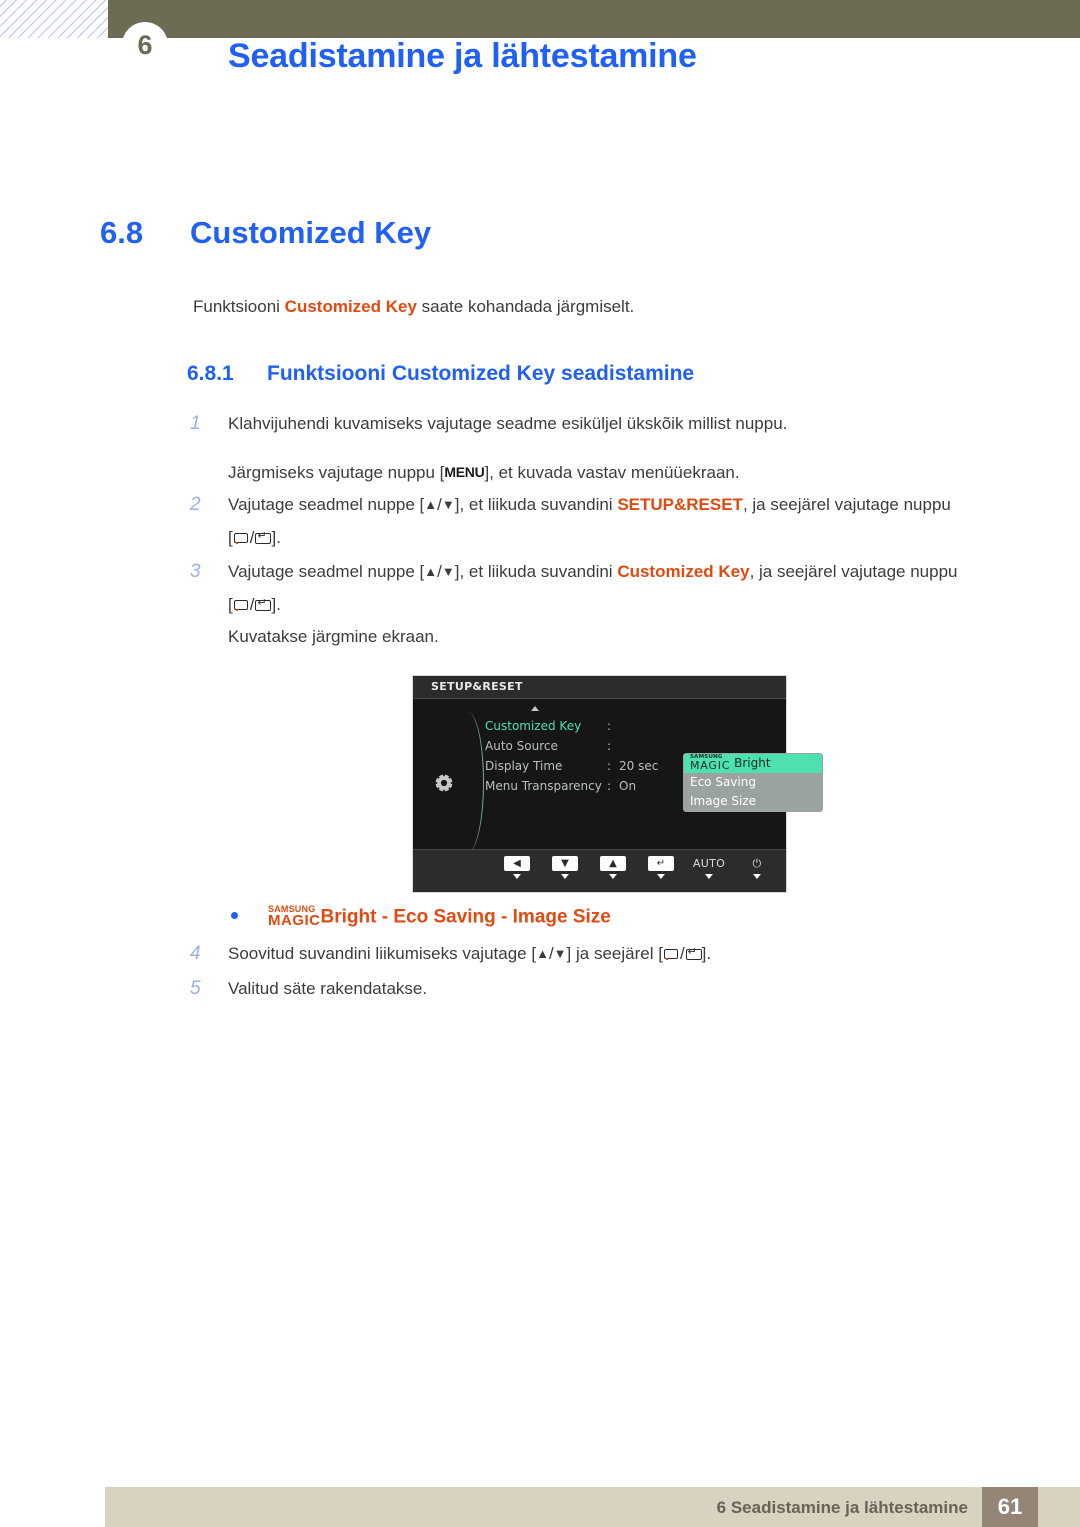  I want to click on magic-bottom: MAGIC, so click(710, 765).